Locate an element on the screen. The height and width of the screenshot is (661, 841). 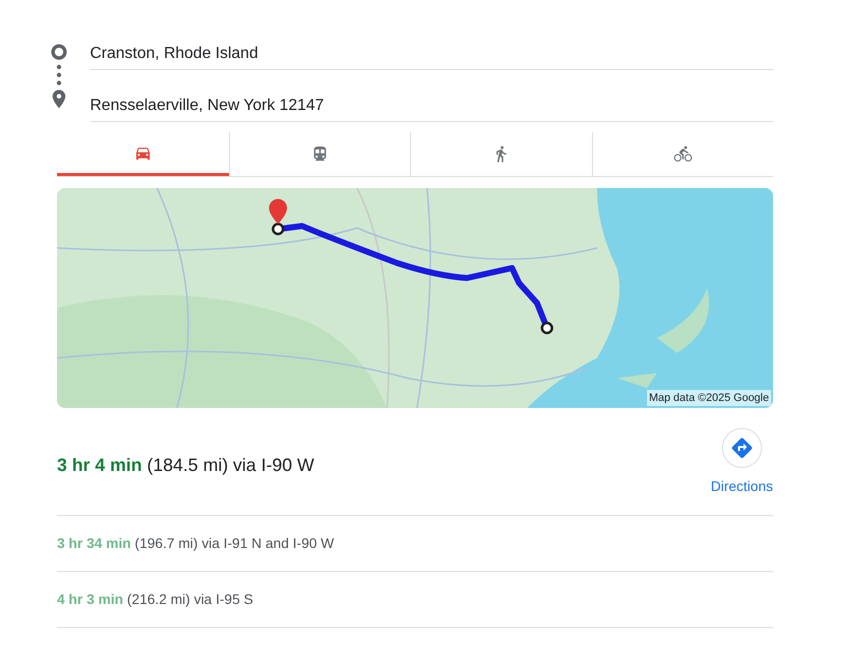
origin-field: Cranston, Rhode Island is located at coordinates (431, 54).